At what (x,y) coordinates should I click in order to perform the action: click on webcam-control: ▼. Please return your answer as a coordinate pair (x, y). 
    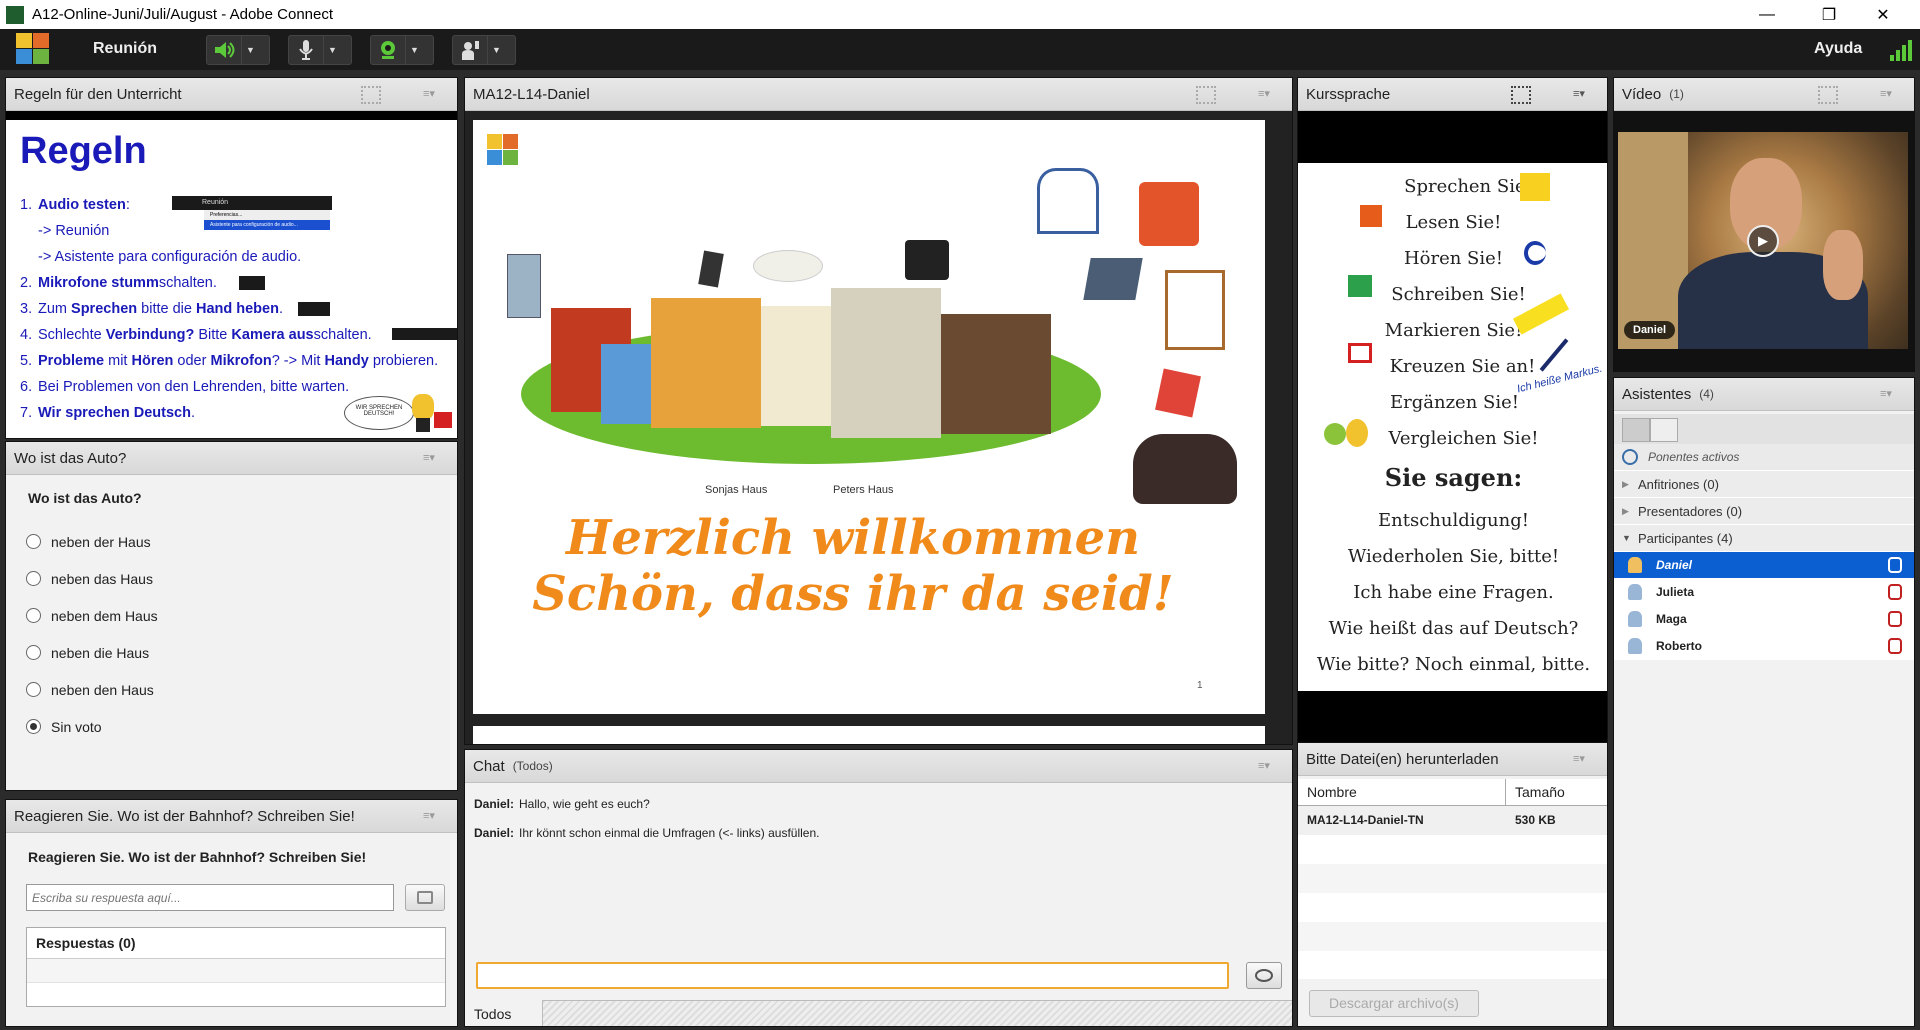
    Looking at the image, I should click on (402, 50).